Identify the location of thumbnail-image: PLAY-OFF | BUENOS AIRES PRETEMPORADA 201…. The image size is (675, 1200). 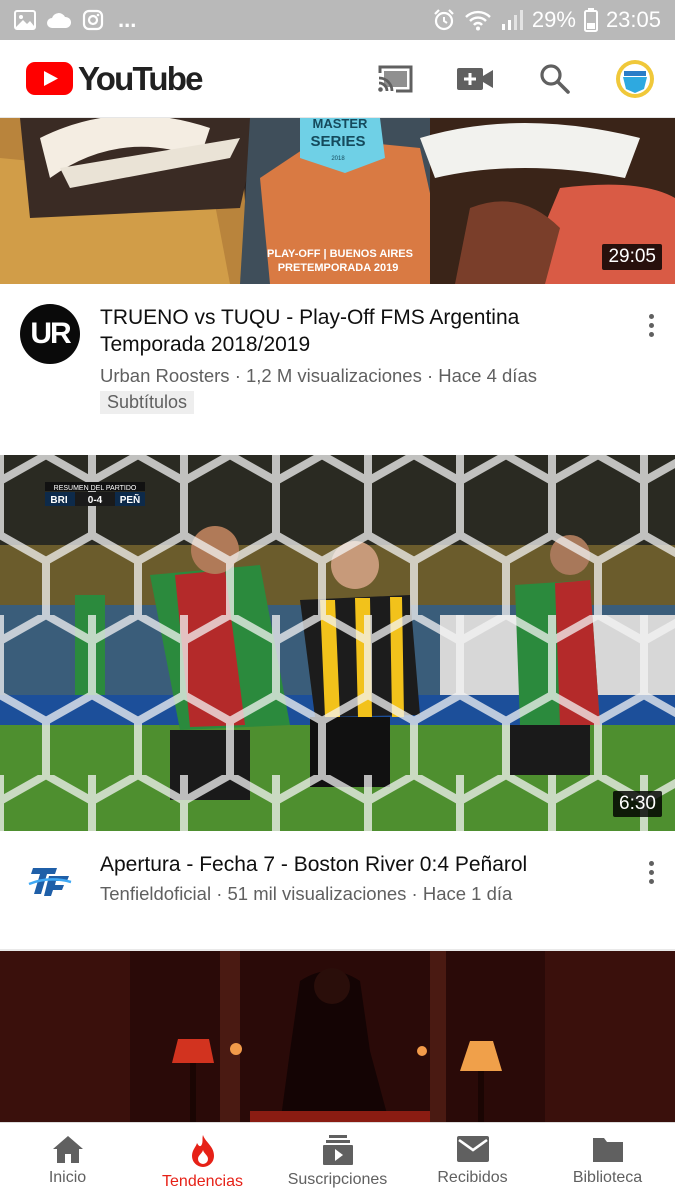
(337, 201).